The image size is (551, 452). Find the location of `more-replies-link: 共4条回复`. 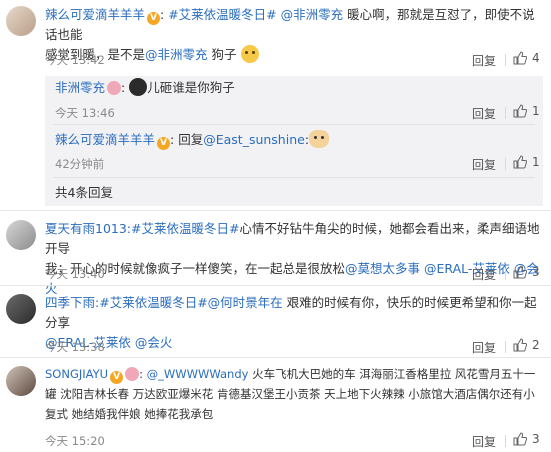

more-replies-link: 共4条回复 is located at coordinates (84, 193).